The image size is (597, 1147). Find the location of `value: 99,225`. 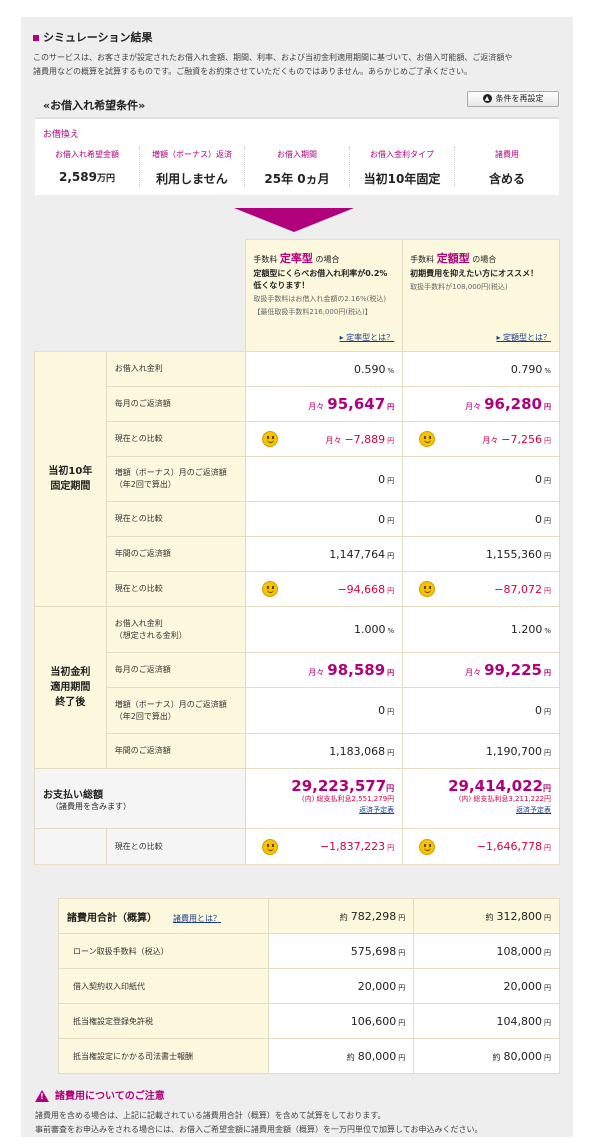

value: 99,225 is located at coordinates (513, 670).